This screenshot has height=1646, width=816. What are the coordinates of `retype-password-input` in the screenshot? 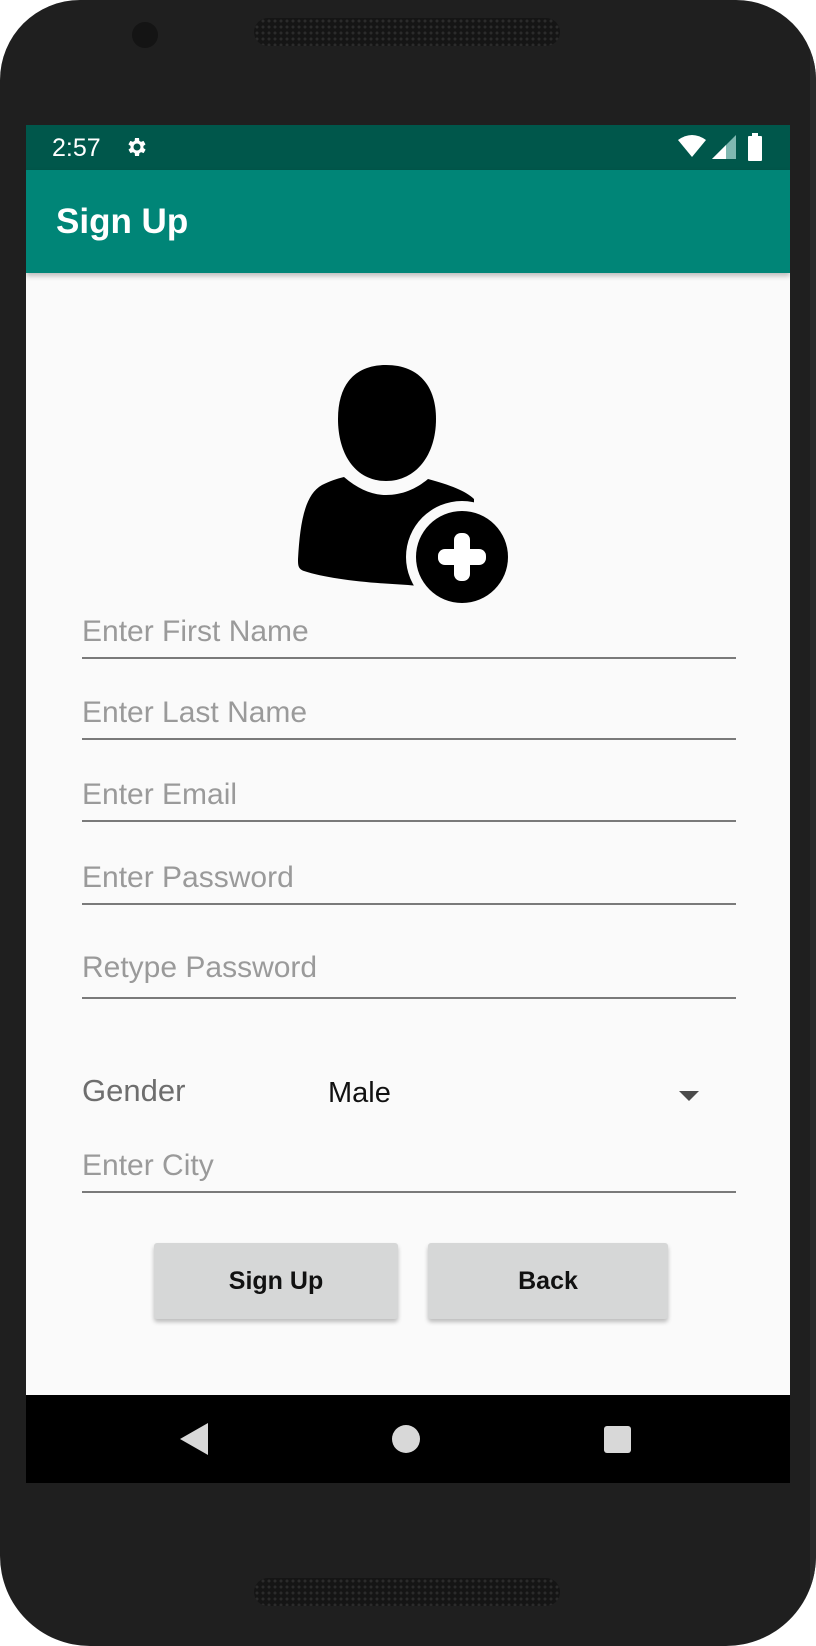 It's located at (409, 974).